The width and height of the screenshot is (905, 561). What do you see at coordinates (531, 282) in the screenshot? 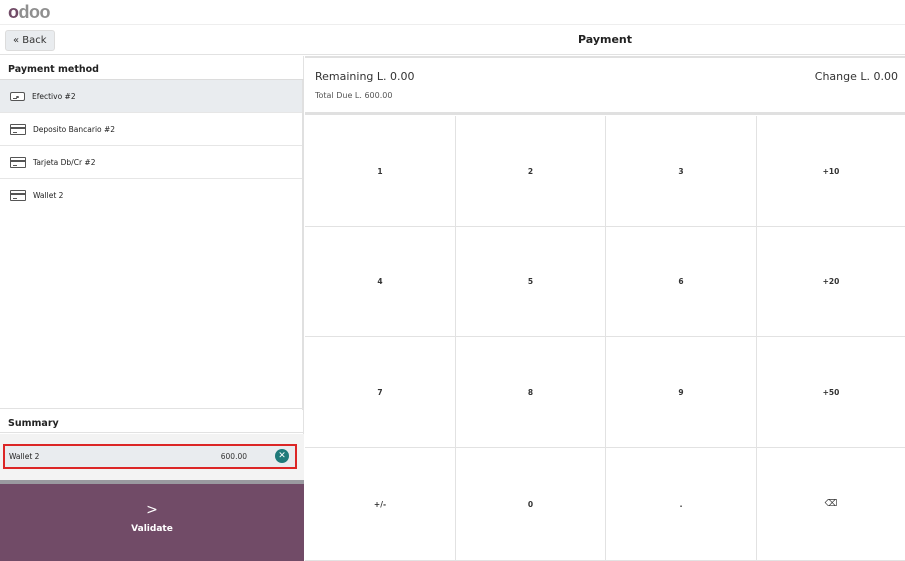
I see `numpad-key-5: 5` at bounding box center [531, 282].